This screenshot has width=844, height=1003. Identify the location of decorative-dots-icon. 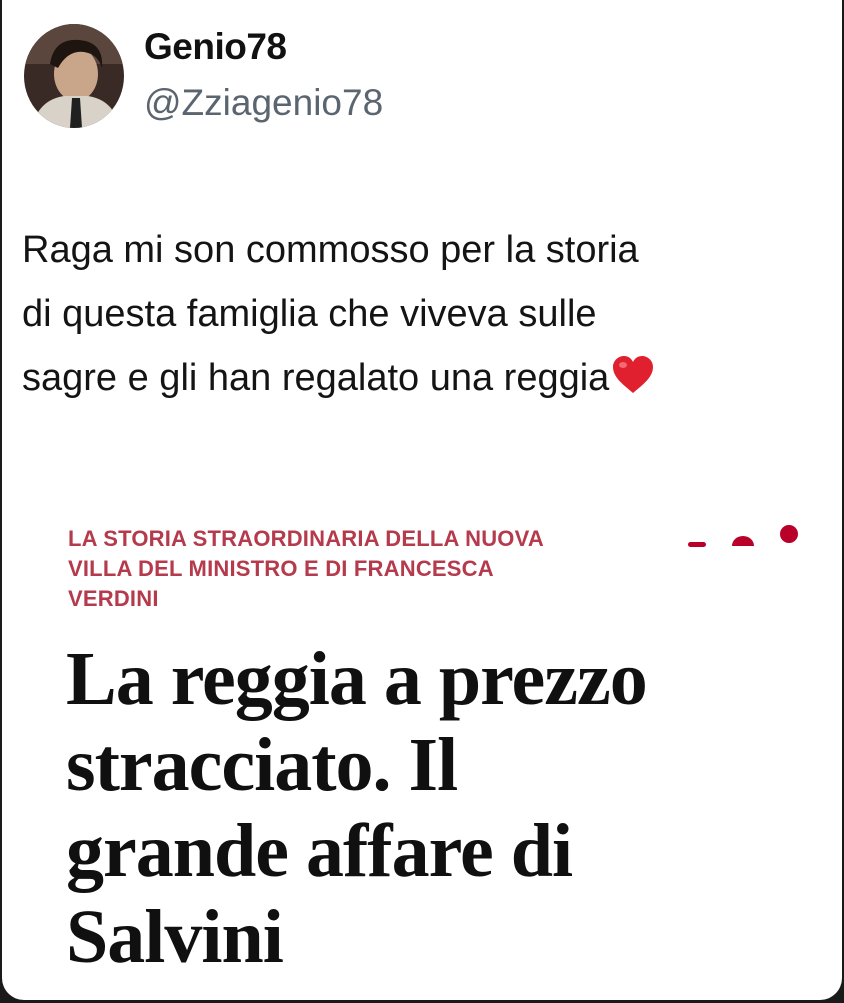
(743, 536).